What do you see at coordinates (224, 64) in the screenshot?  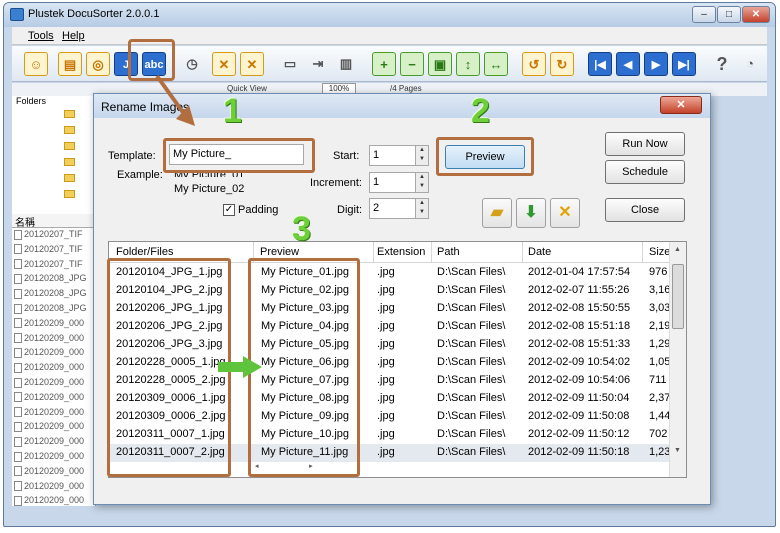 I see `pdf-delete-icon: ✕` at bounding box center [224, 64].